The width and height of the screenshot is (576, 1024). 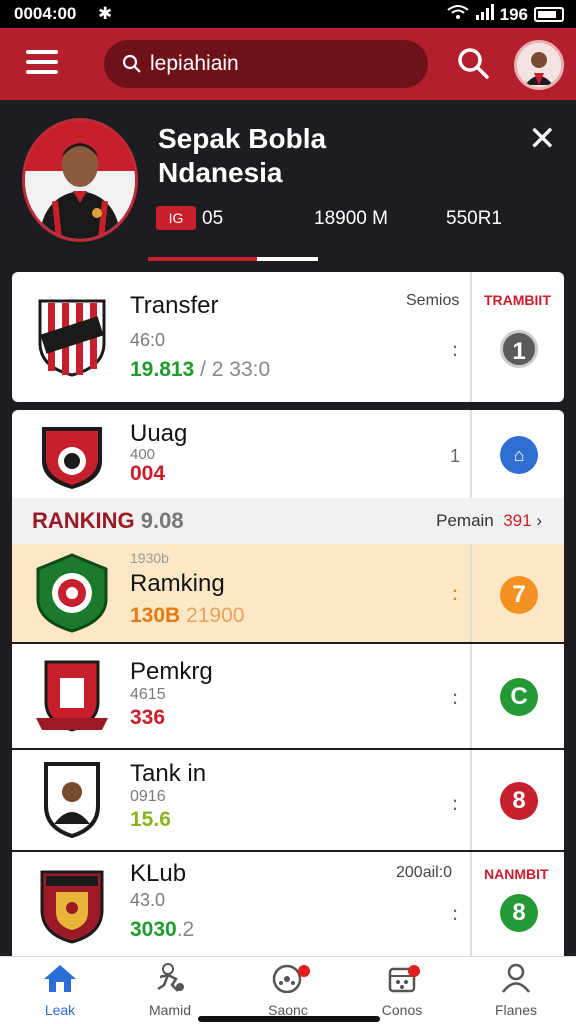 I want to click on top-app-bar: lepiahiain, so click(x=288, y=64).